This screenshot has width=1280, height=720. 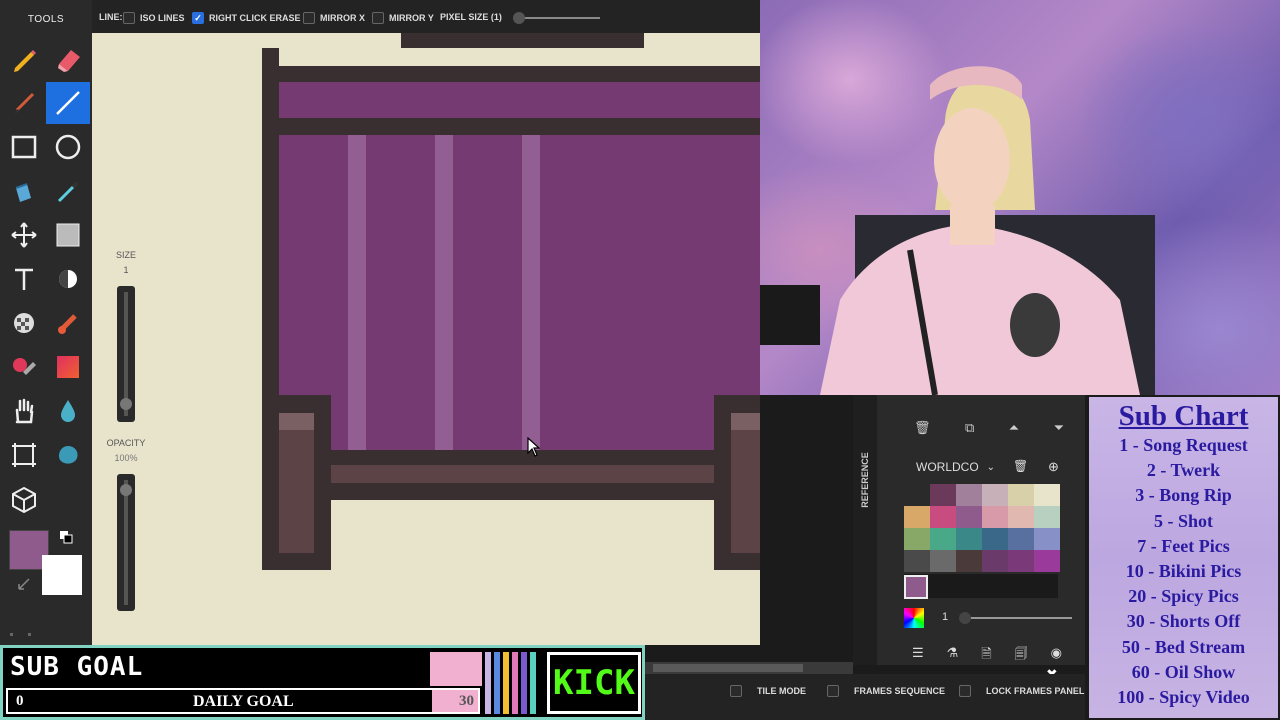 I want to click on right-click-erase-option: ✓ RIGHT CLICK ERASE, so click(x=246, y=18).